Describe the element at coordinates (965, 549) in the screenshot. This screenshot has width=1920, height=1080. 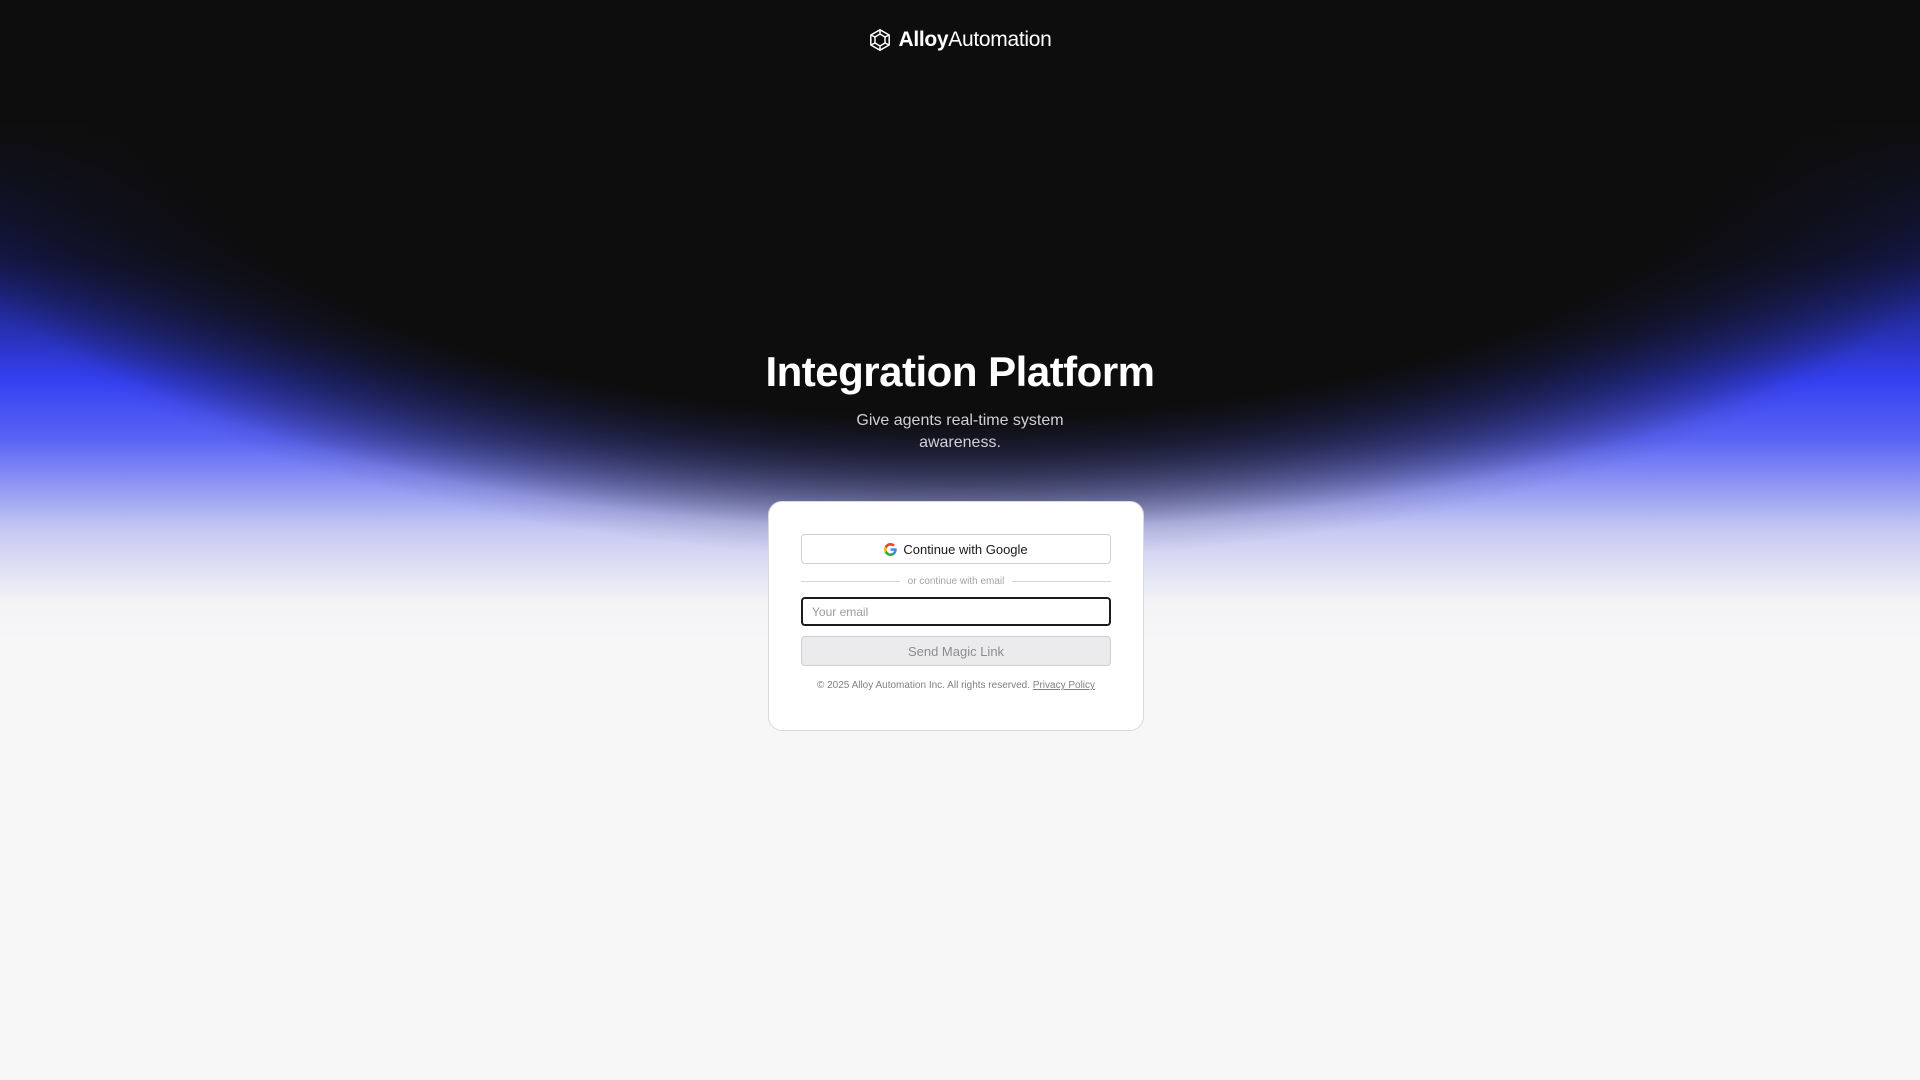
I see `continue-with-google-label: Continue with Google` at that location.